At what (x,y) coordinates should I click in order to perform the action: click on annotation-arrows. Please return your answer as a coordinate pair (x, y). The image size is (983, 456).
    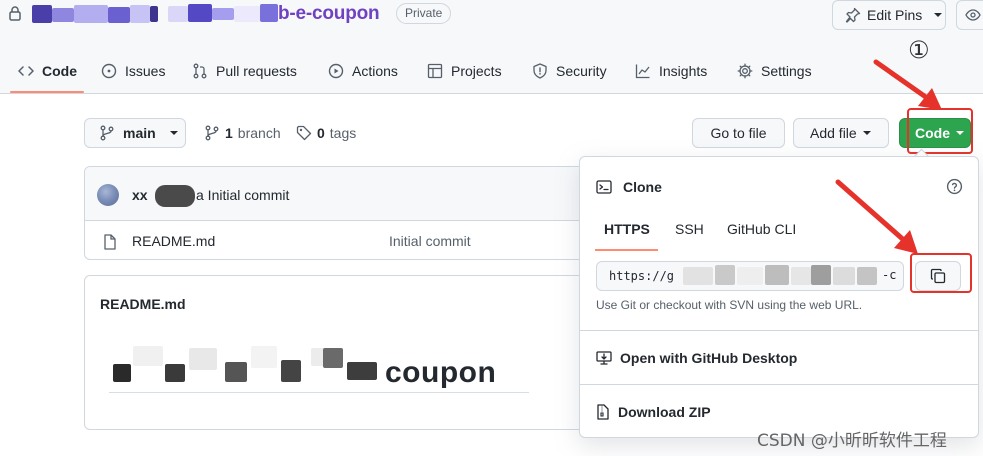
    Looking at the image, I should click on (888, 156).